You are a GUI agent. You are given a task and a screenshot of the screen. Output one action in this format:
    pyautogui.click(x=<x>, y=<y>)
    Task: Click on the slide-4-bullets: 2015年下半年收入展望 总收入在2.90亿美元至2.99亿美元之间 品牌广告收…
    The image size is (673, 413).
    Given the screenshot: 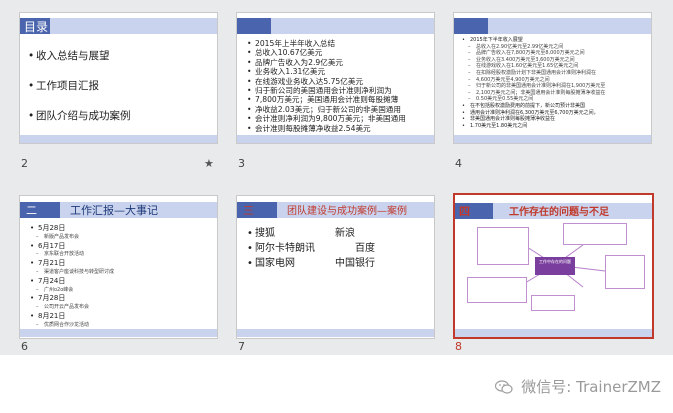 What is the action you would take?
    pyautogui.click(x=533, y=83)
    